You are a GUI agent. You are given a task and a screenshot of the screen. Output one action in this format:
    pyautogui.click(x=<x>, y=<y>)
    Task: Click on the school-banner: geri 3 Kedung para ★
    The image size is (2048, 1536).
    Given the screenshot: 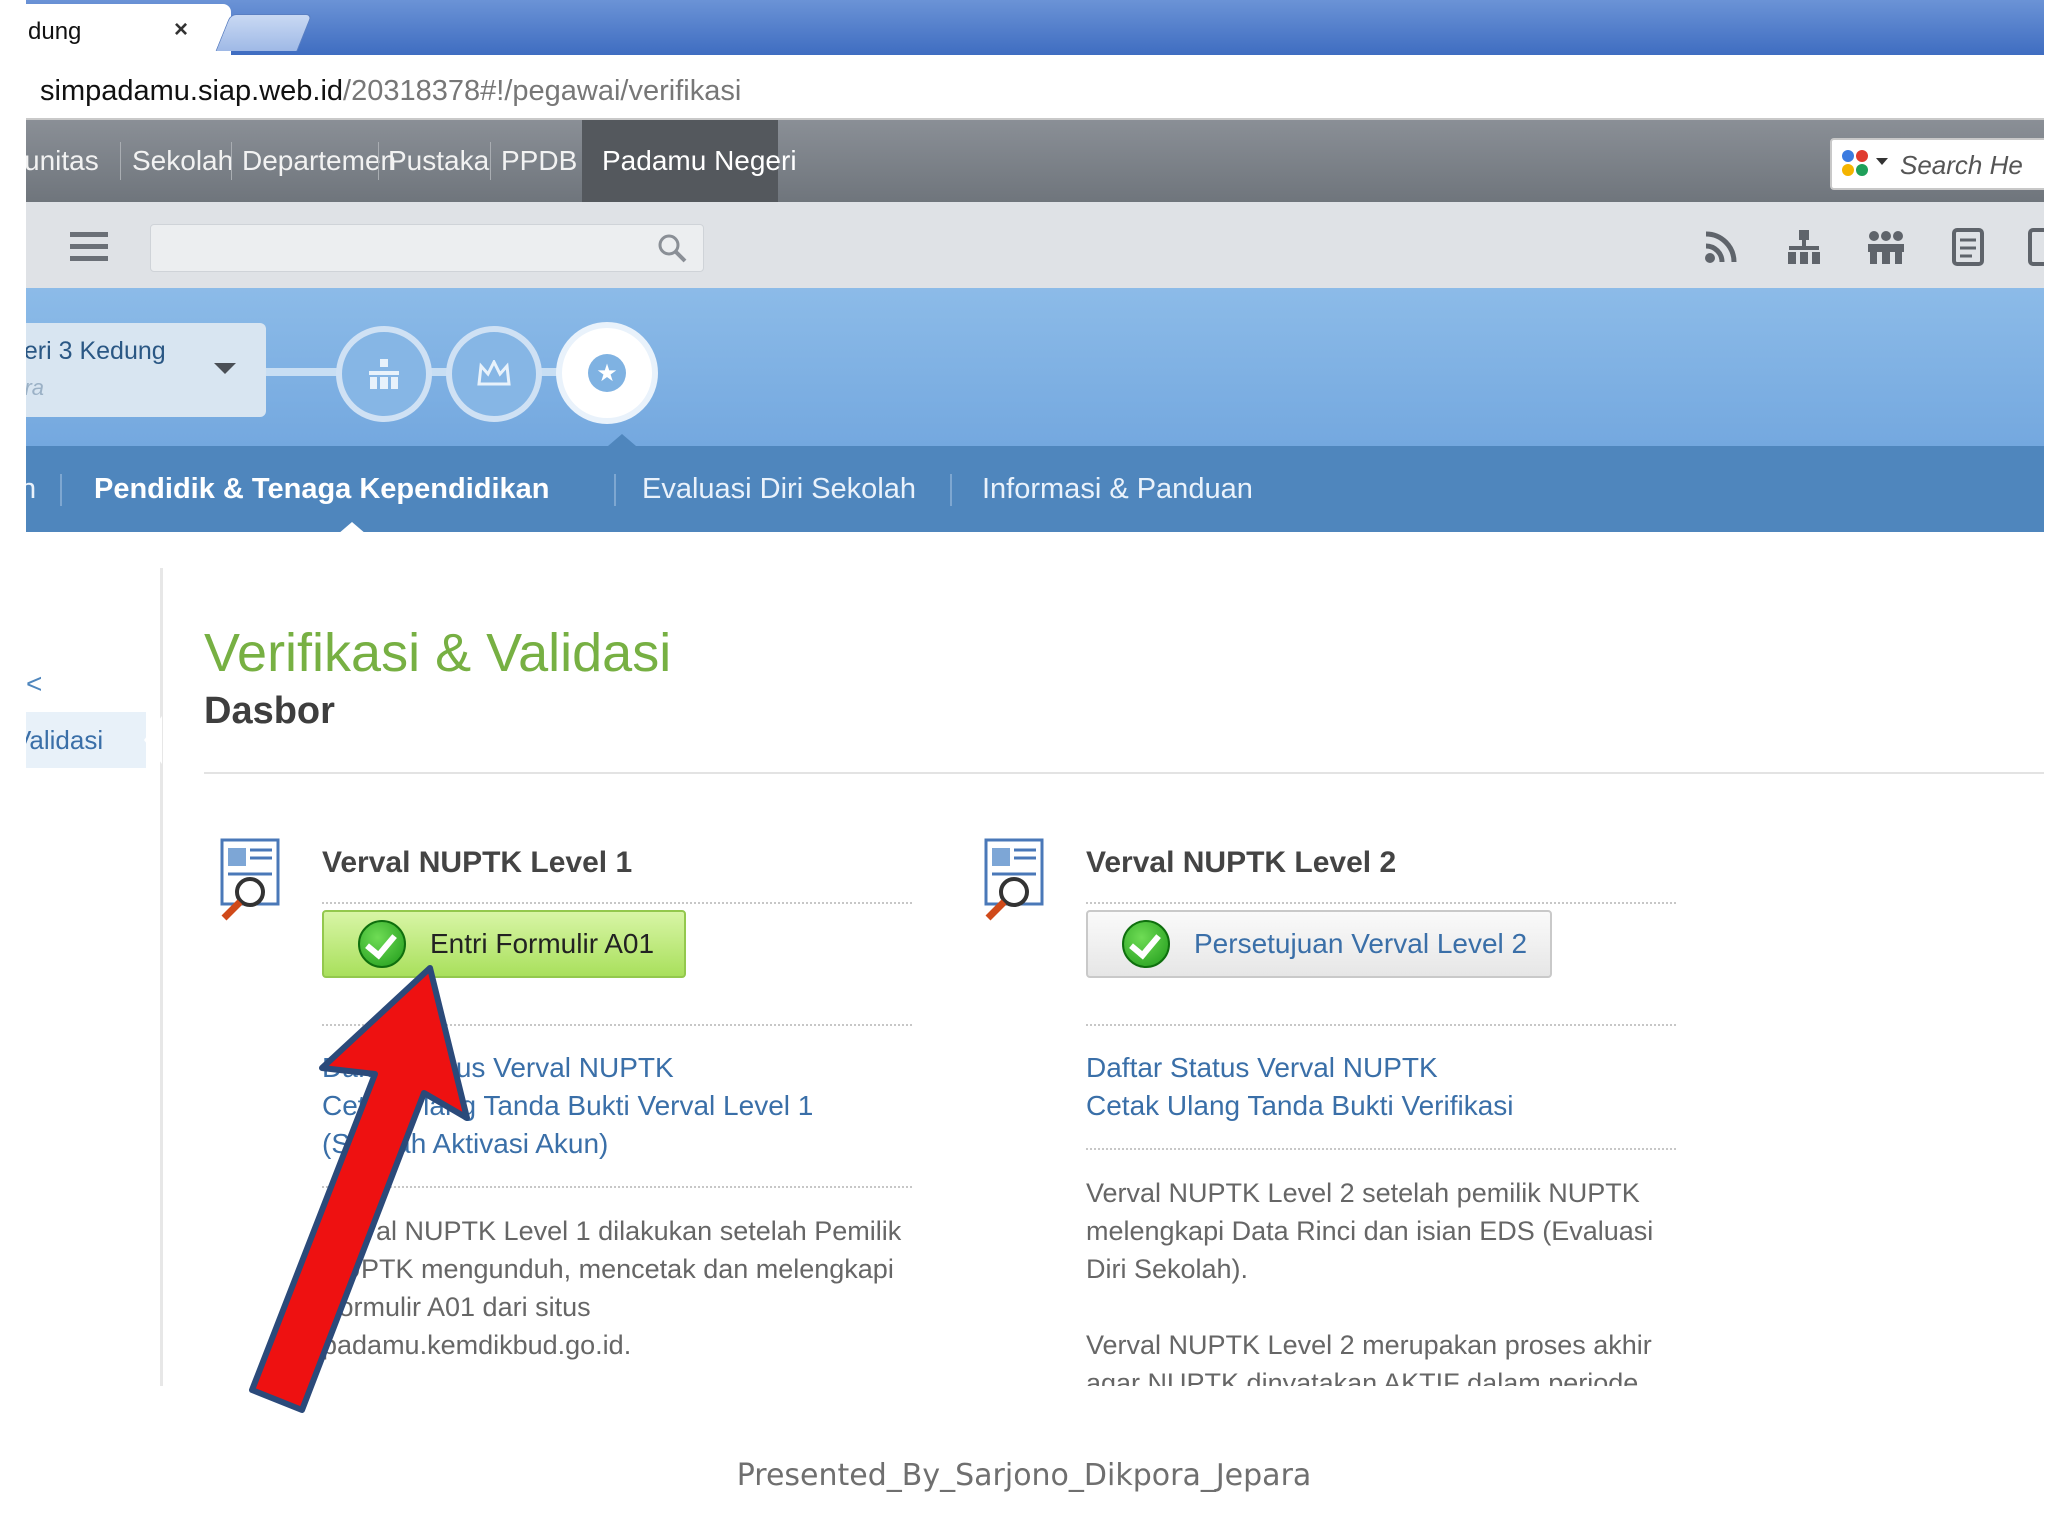 What is the action you would take?
    pyautogui.click(x=1035, y=367)
    